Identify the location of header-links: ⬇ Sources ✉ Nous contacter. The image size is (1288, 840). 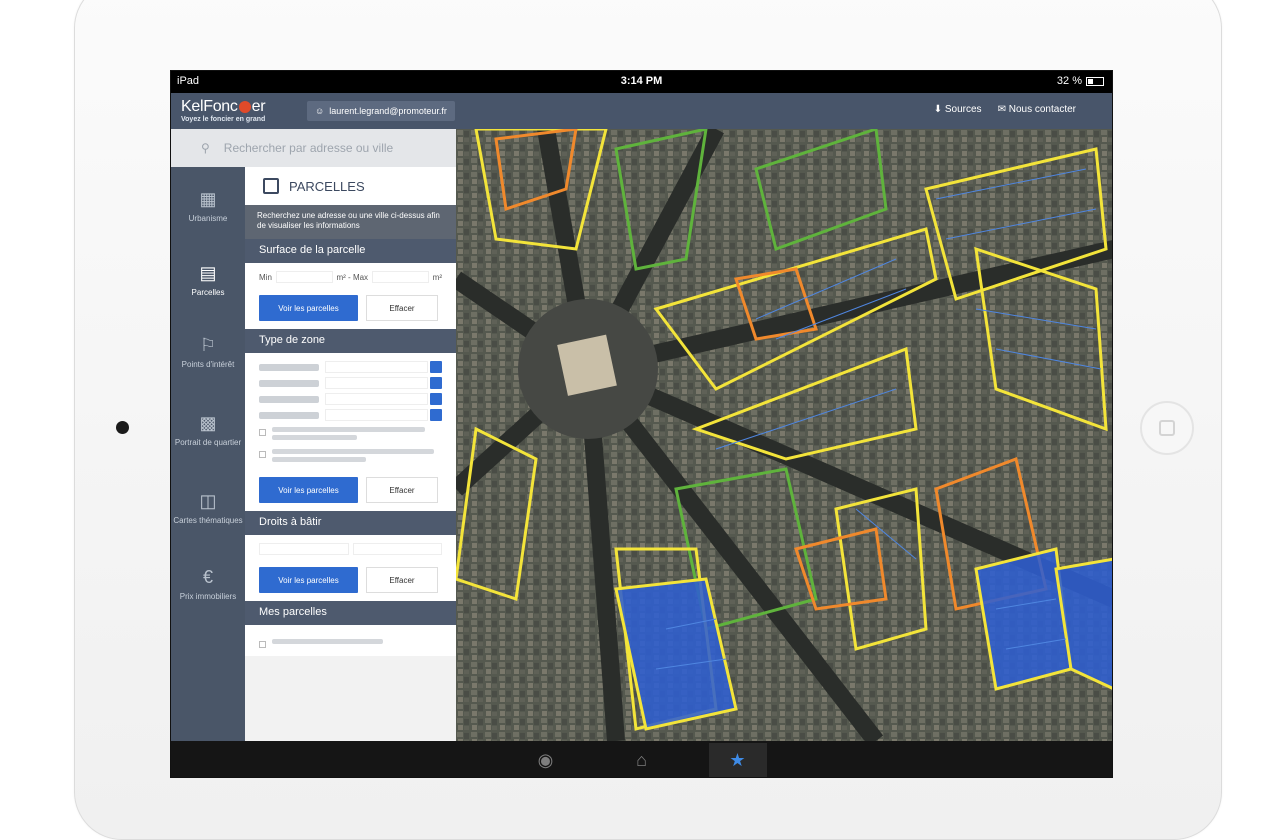
(1005, 109).